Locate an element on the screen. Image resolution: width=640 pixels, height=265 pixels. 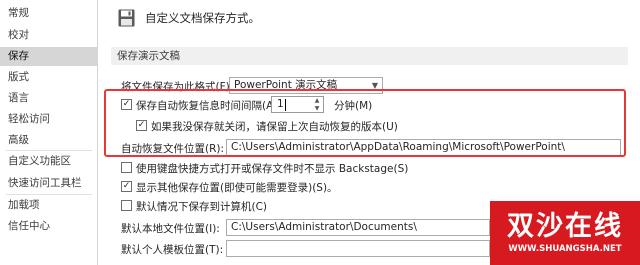
page-description: 自定义文档保存方式。 is located at coordinates (202, 18).